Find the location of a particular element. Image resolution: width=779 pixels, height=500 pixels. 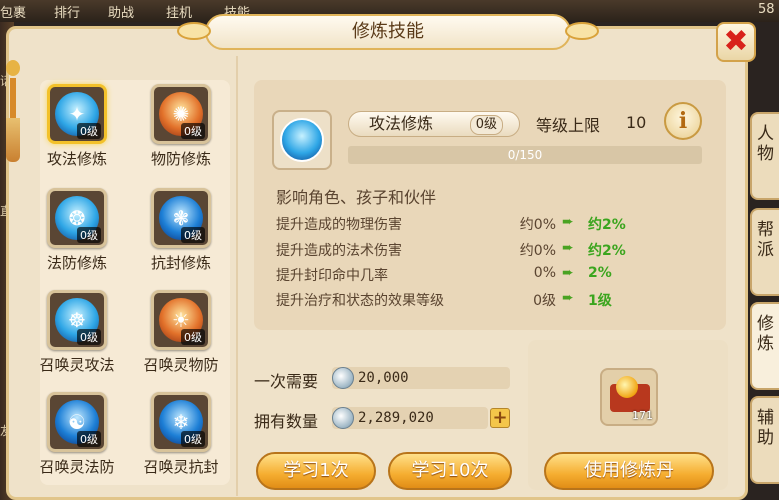

skill-icon-frame: ❃ 0级 is located at coordinates (181, 218).